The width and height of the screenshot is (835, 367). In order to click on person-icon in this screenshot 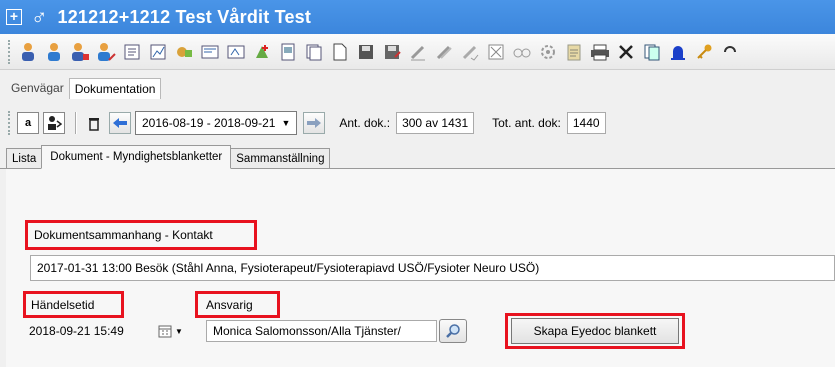, I will do `click(54, 52)`.